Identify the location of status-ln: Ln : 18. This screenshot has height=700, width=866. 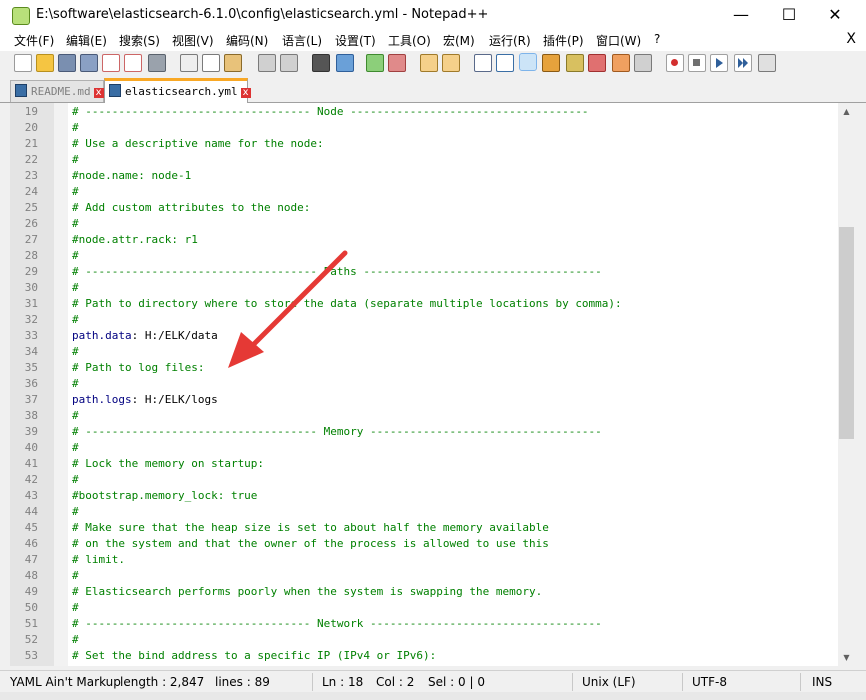
(343, 682).